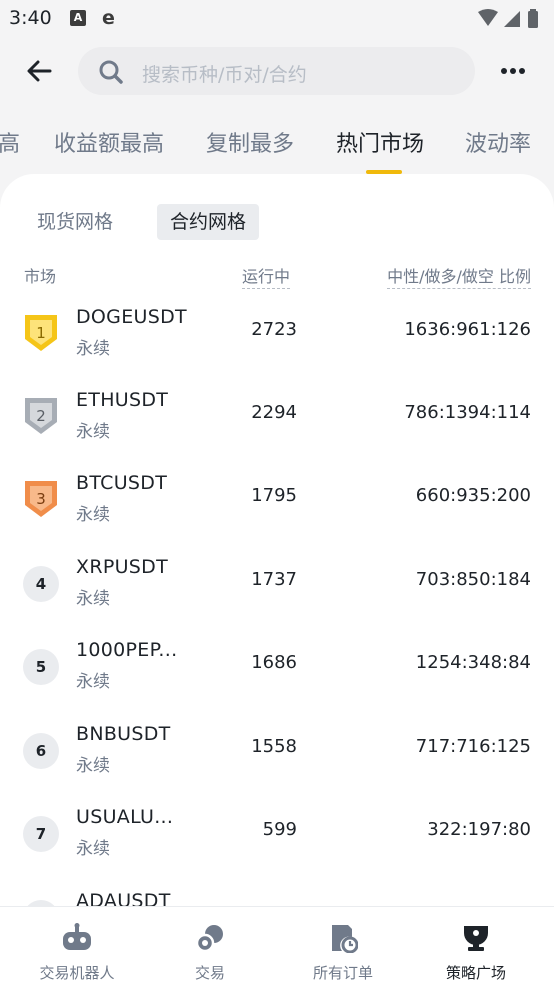  I want to click on rank-number: 7, so click(41, 834).